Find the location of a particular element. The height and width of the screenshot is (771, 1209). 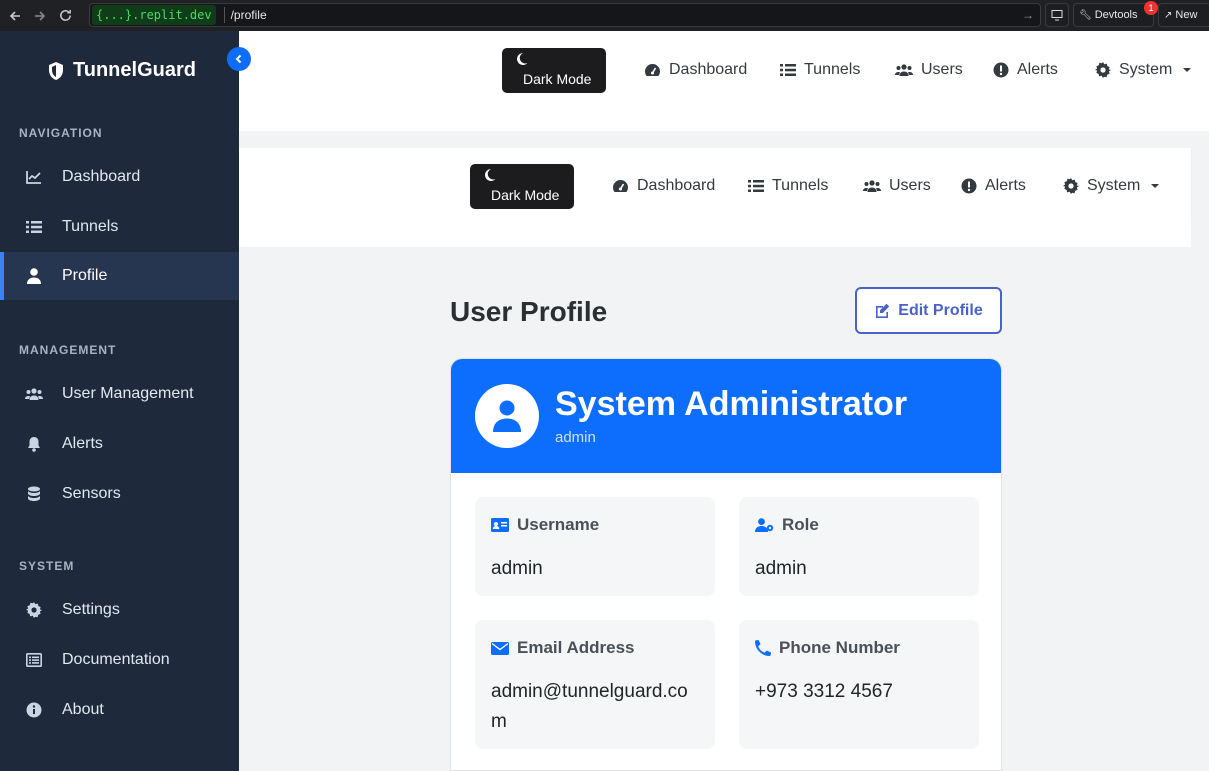

sidebar-item-label: Profile is located at coordinates (85, 275).